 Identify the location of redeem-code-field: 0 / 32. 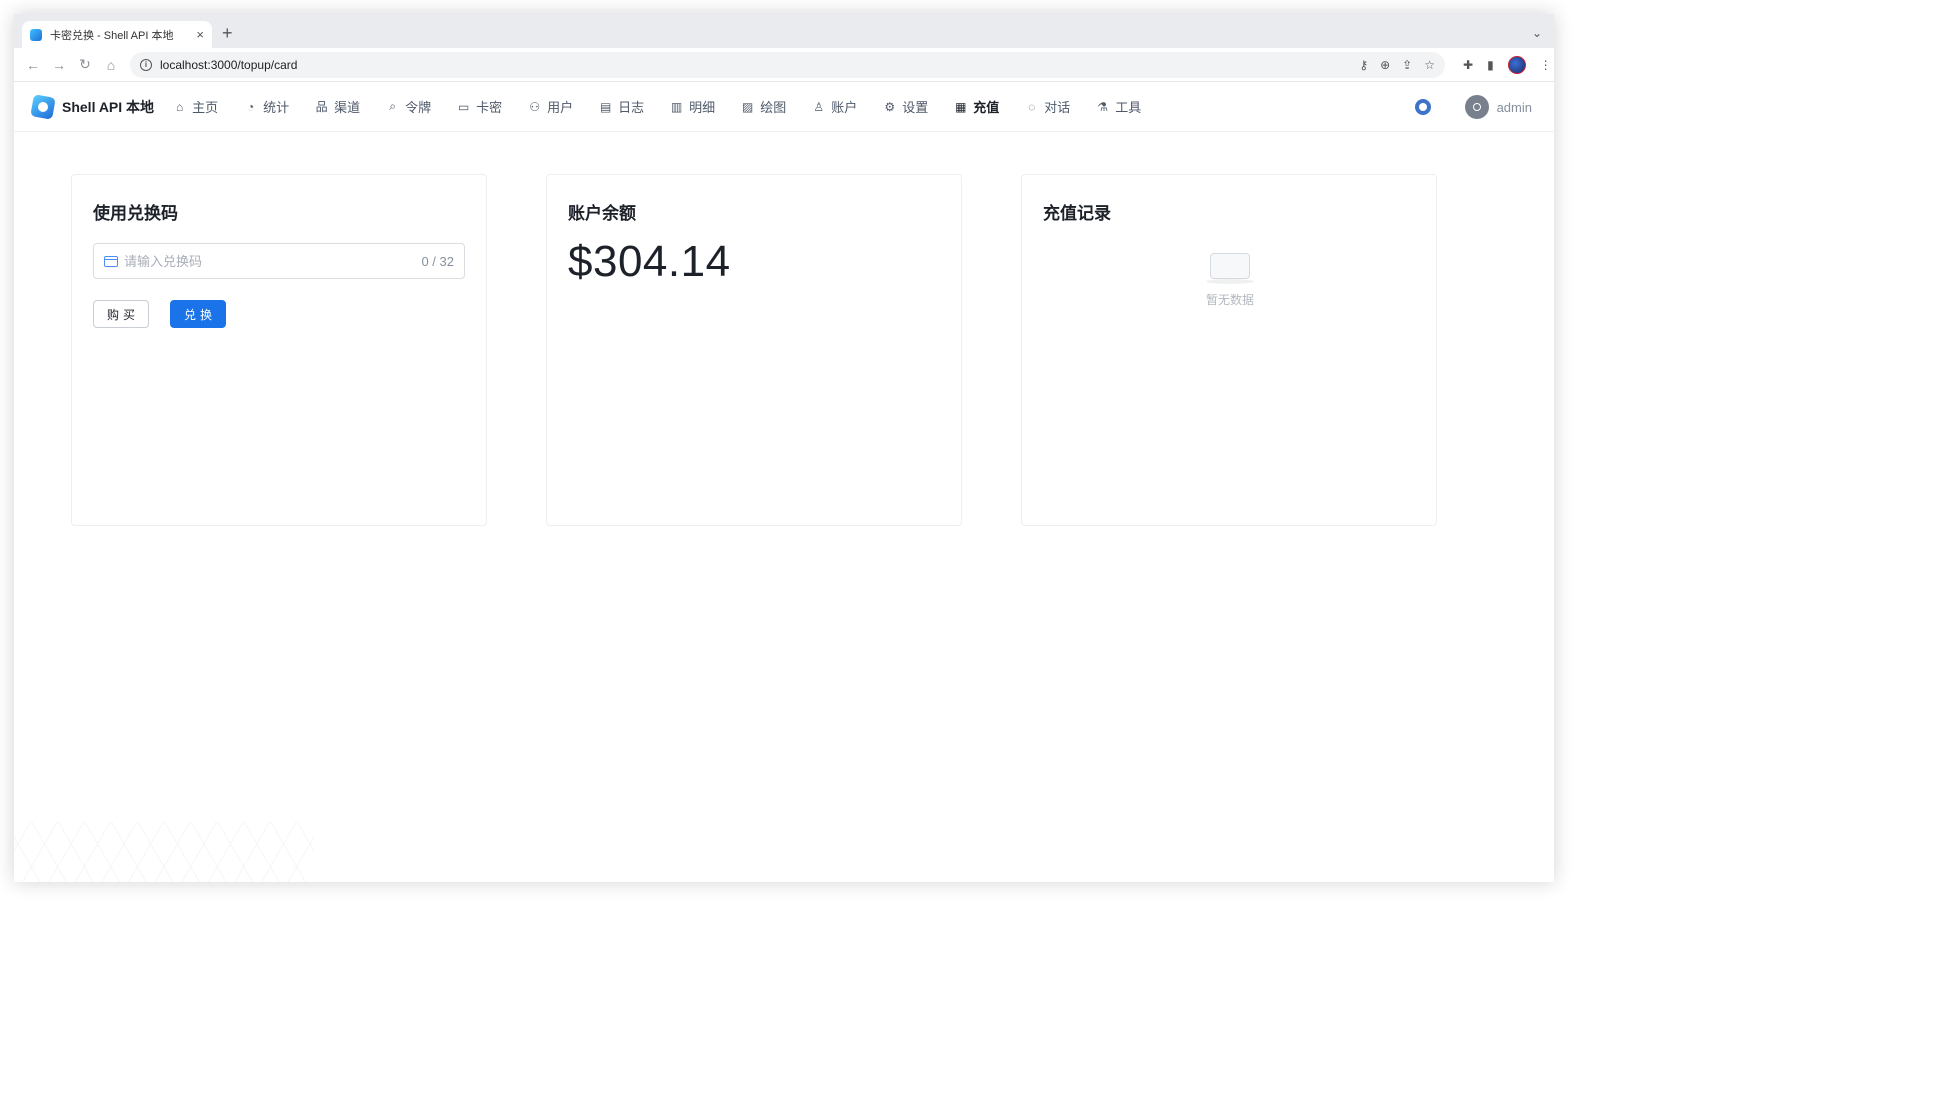
(279, 261).